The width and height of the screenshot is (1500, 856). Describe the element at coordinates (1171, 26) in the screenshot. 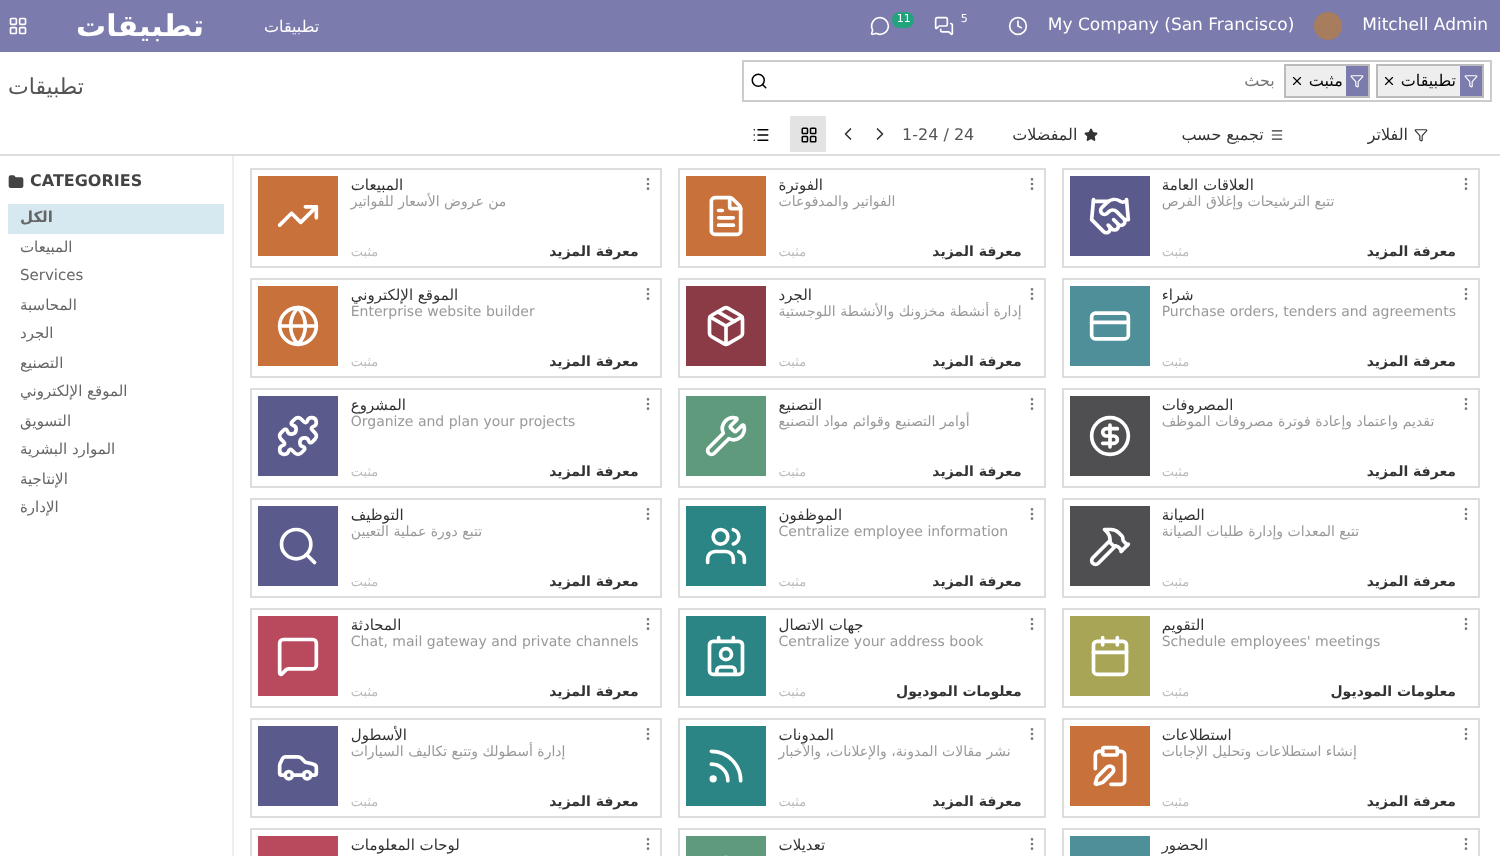

I see `company-switcher: My Company (San Francisco)` at that location.